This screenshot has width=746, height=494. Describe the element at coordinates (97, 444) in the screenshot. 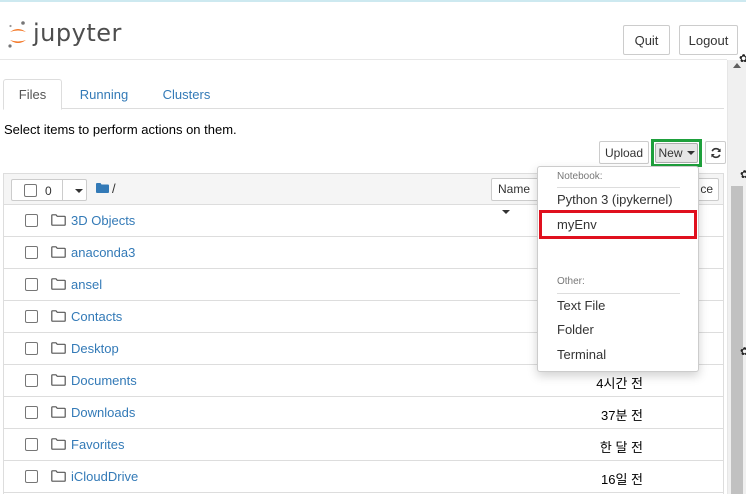

I see `file-name-link: Favorites` at that location.